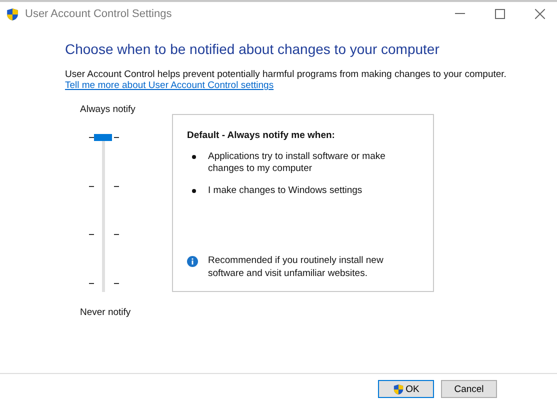 This screenshot has height=415, width=557. What do you see at coordinates (469, 389) in the screenshot?
I see `cancel-button: Cancel` at bounding box center [469, 389].